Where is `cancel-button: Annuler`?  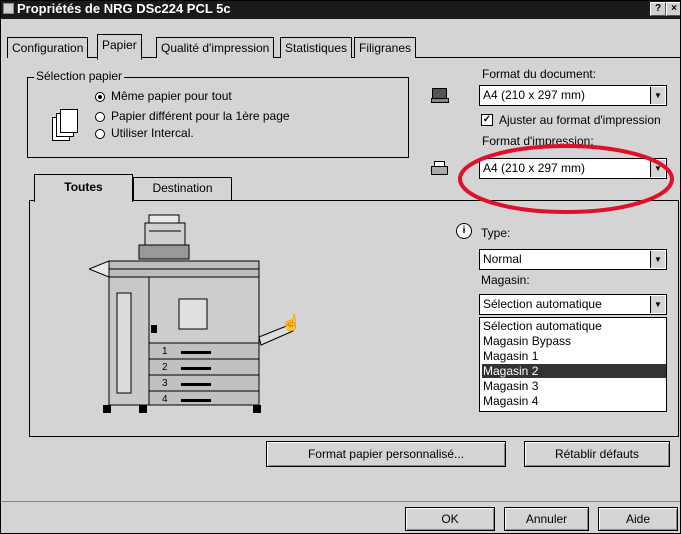 cancel-button: Annuler is located at coordinates (546, 519).